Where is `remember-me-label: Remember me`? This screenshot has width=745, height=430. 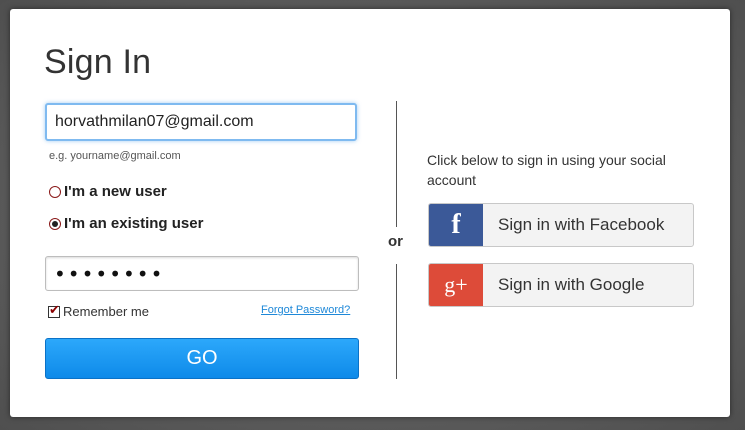 remember-me-label: Remember me is located at coordinates (106, 311).